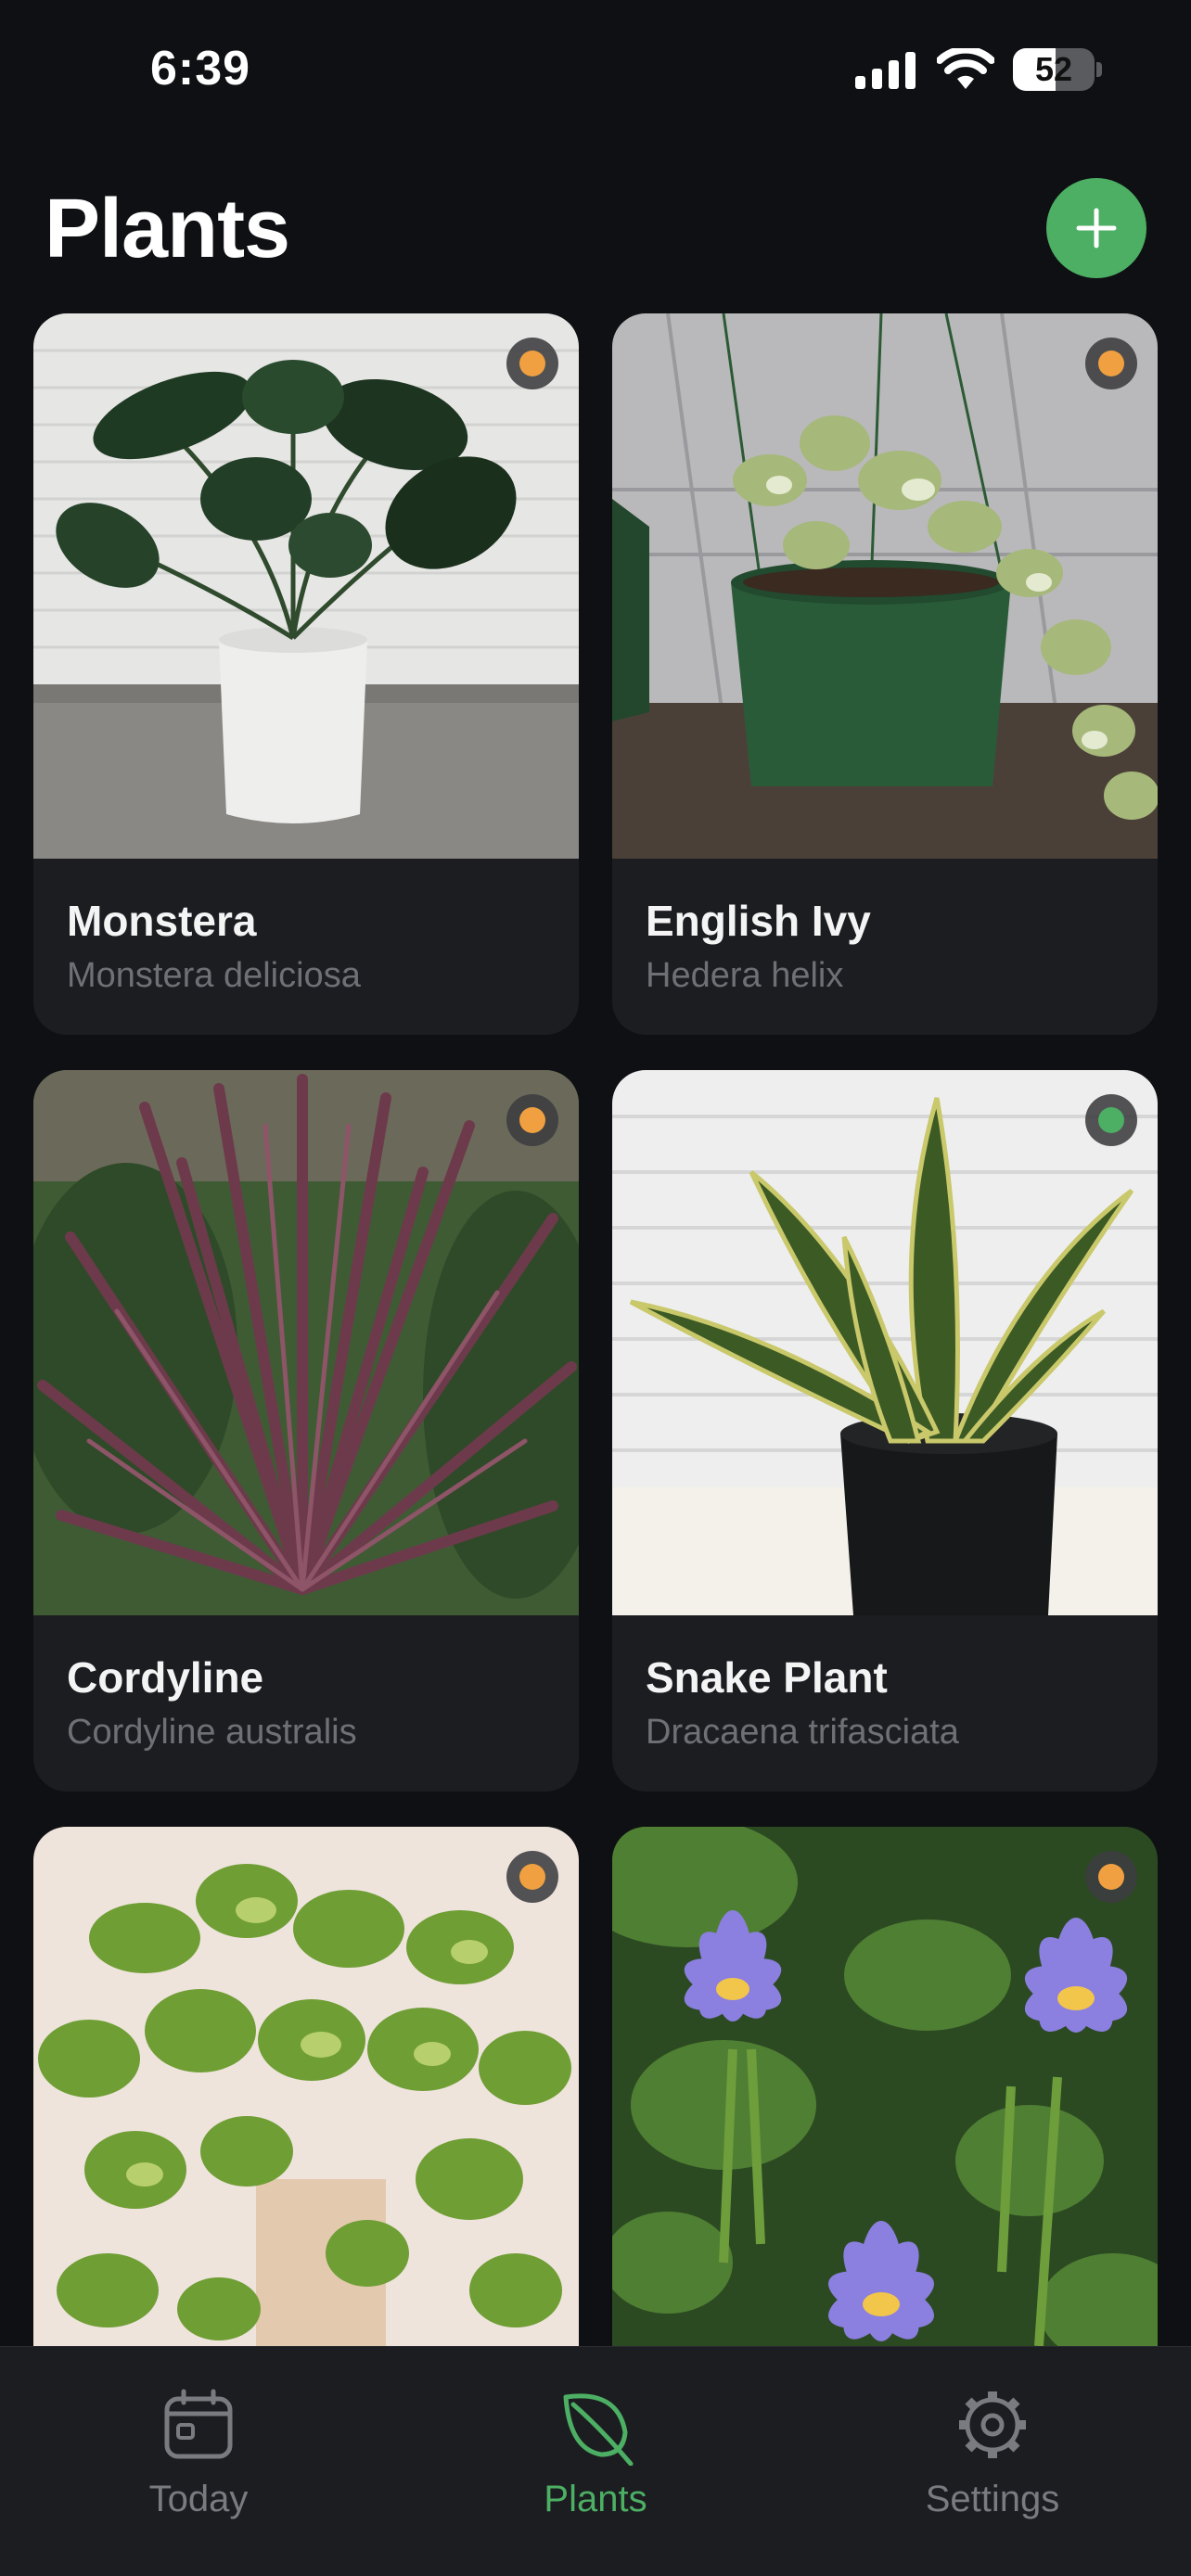  I want to click on battery-nub, so click(1099, 69).